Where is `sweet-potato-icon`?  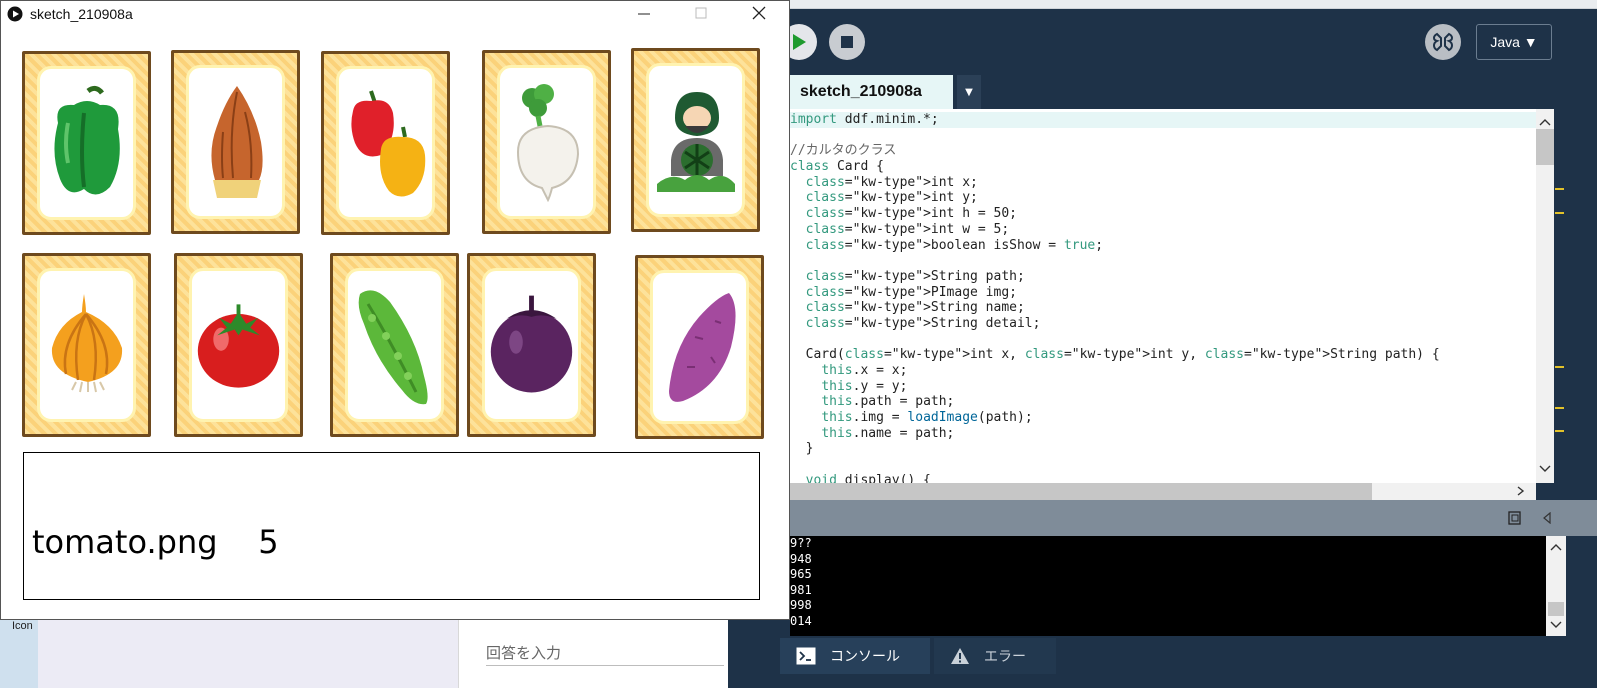 sweet-potato-icon is located at coordinates (702, 347).